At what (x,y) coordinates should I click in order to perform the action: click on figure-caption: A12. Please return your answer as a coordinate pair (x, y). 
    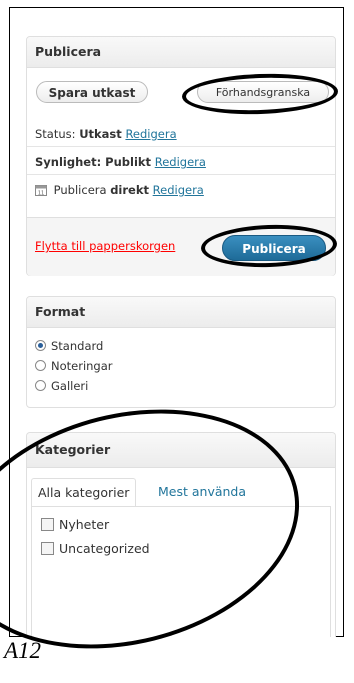
    Looking at the image, I should click on (23, 650).